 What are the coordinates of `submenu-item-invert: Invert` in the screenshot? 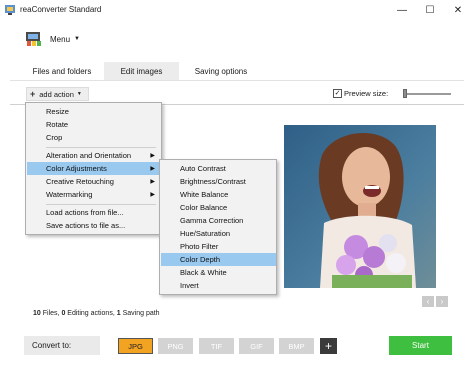 It's located at (218, 285).